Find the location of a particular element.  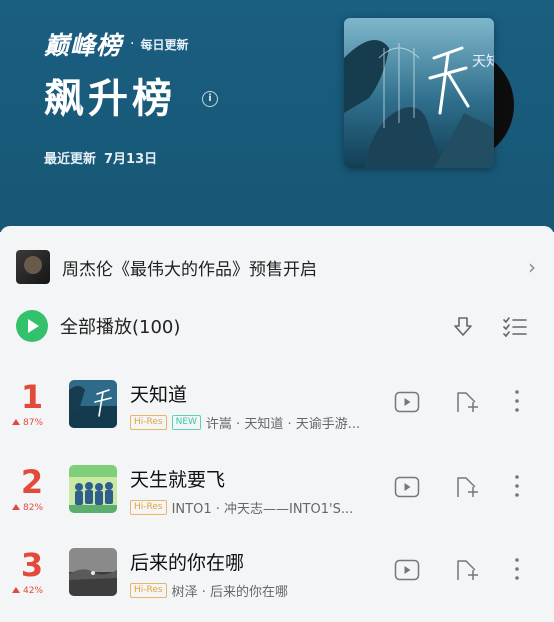

song-title: 后来的你在哪 is located at coordinates (187, 563).